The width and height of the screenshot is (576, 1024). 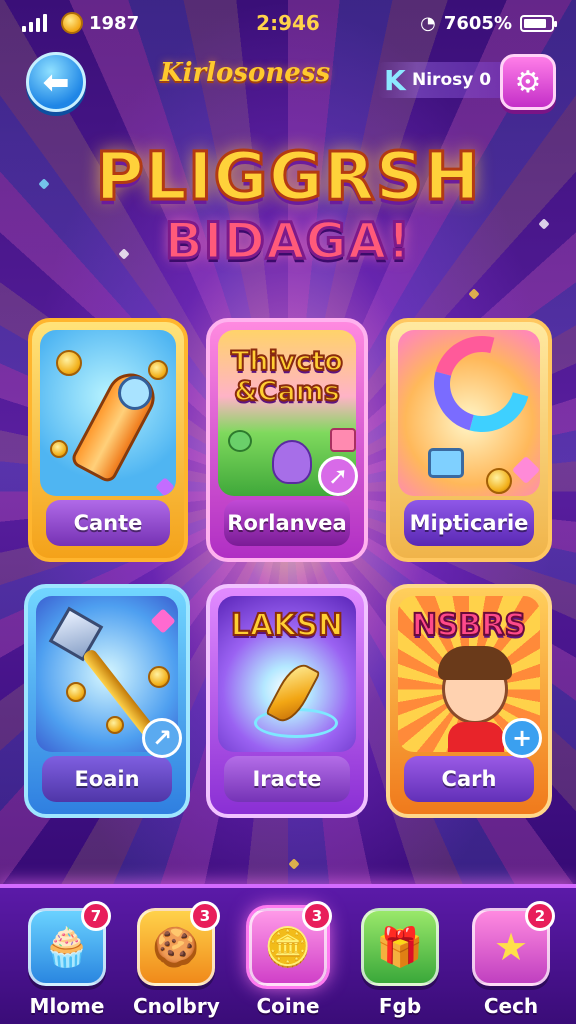 I want to click on nav-label-5: Cech, so click(x=511, y=1006).